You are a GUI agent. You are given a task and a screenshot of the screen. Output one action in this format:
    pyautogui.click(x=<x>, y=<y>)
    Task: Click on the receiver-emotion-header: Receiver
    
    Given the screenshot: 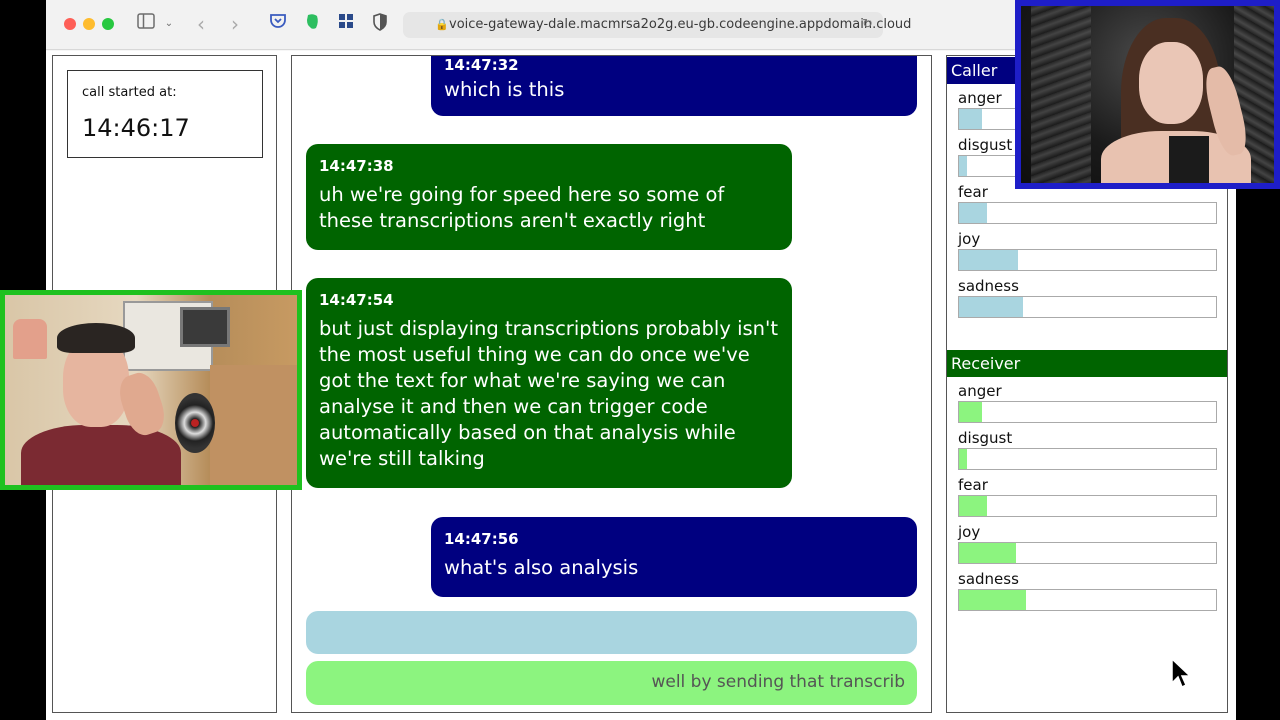 What is the action you would take?
    pyautogui.click(x=1087, y=363)
    